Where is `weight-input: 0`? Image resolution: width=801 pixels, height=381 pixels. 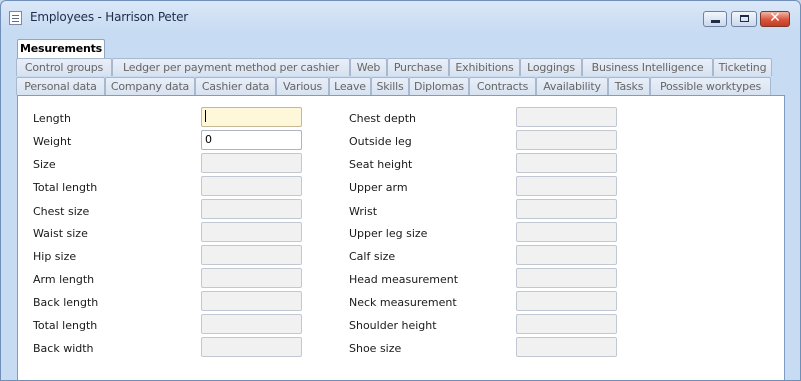
weight-input: 0 is located at coordinates (251, 140).